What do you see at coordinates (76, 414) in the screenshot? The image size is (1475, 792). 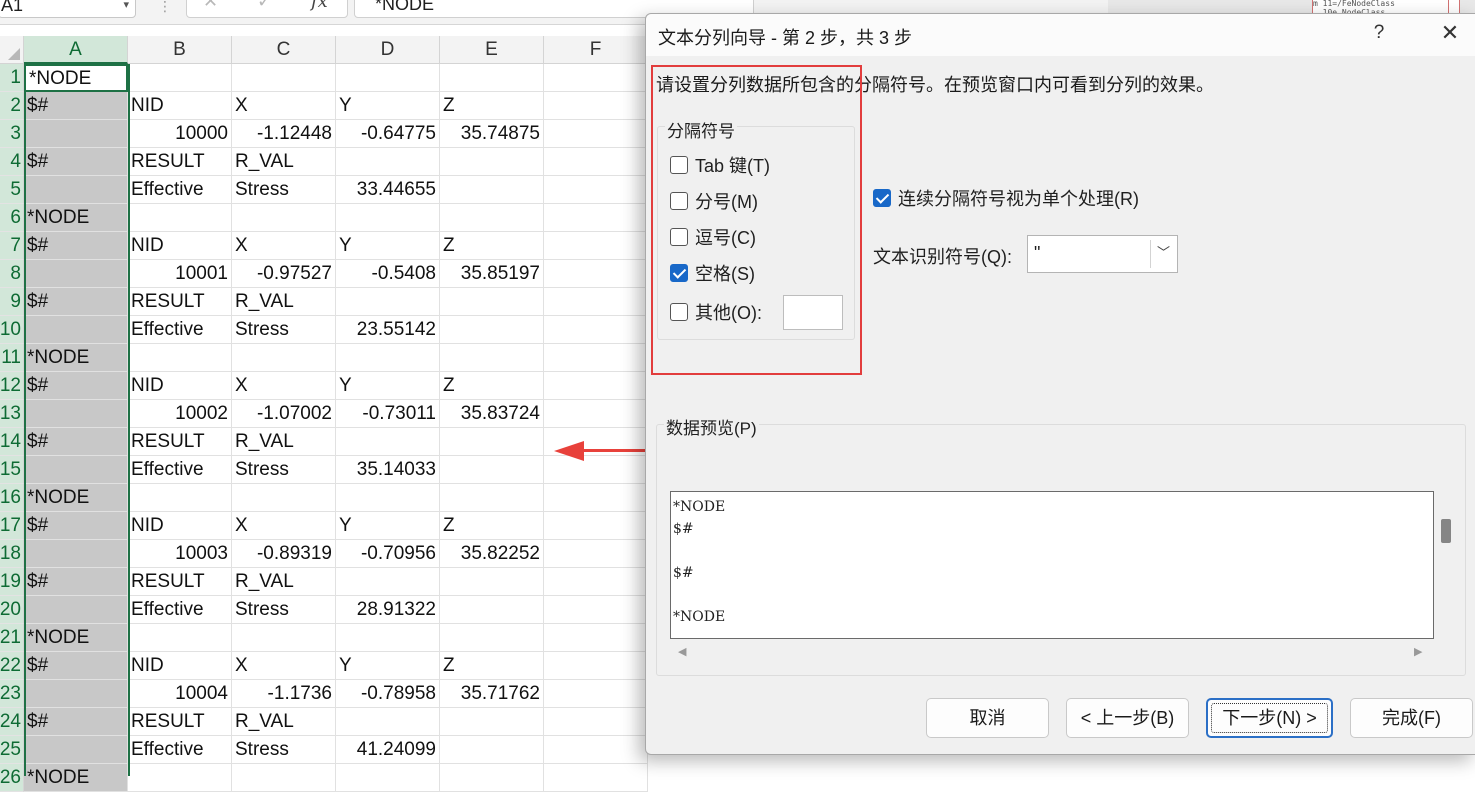 I see `cell-a13` at bounding box center [76, 414].